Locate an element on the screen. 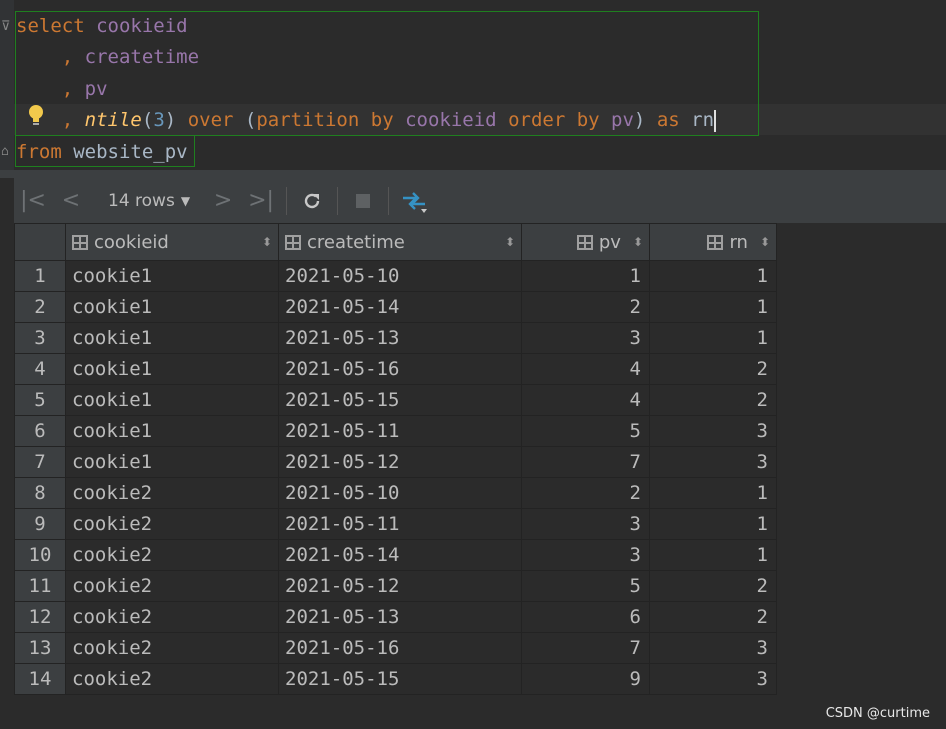 The height and width of the screenshot is (729, 946). table-row: 4 cookie1 2021-05-16 4 2 is located at coordinates (395, 369).